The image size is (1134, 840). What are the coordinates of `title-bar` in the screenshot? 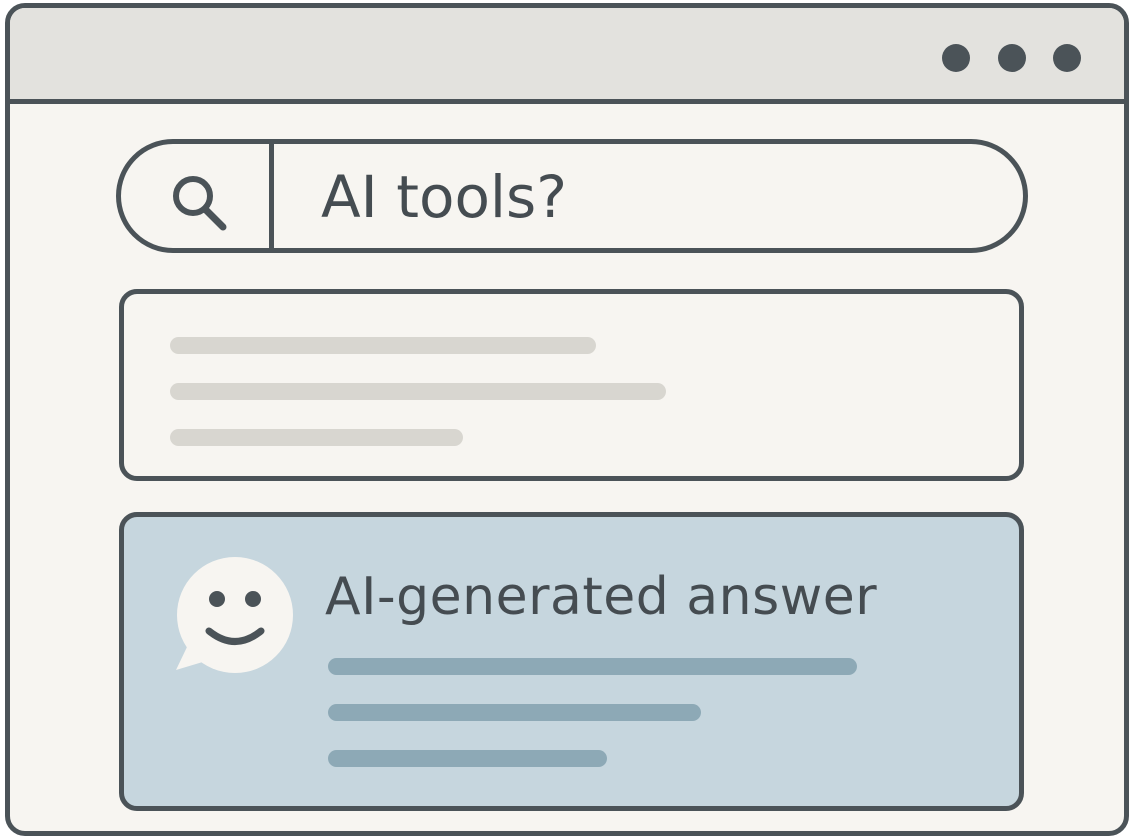 It's located at (567, 56).